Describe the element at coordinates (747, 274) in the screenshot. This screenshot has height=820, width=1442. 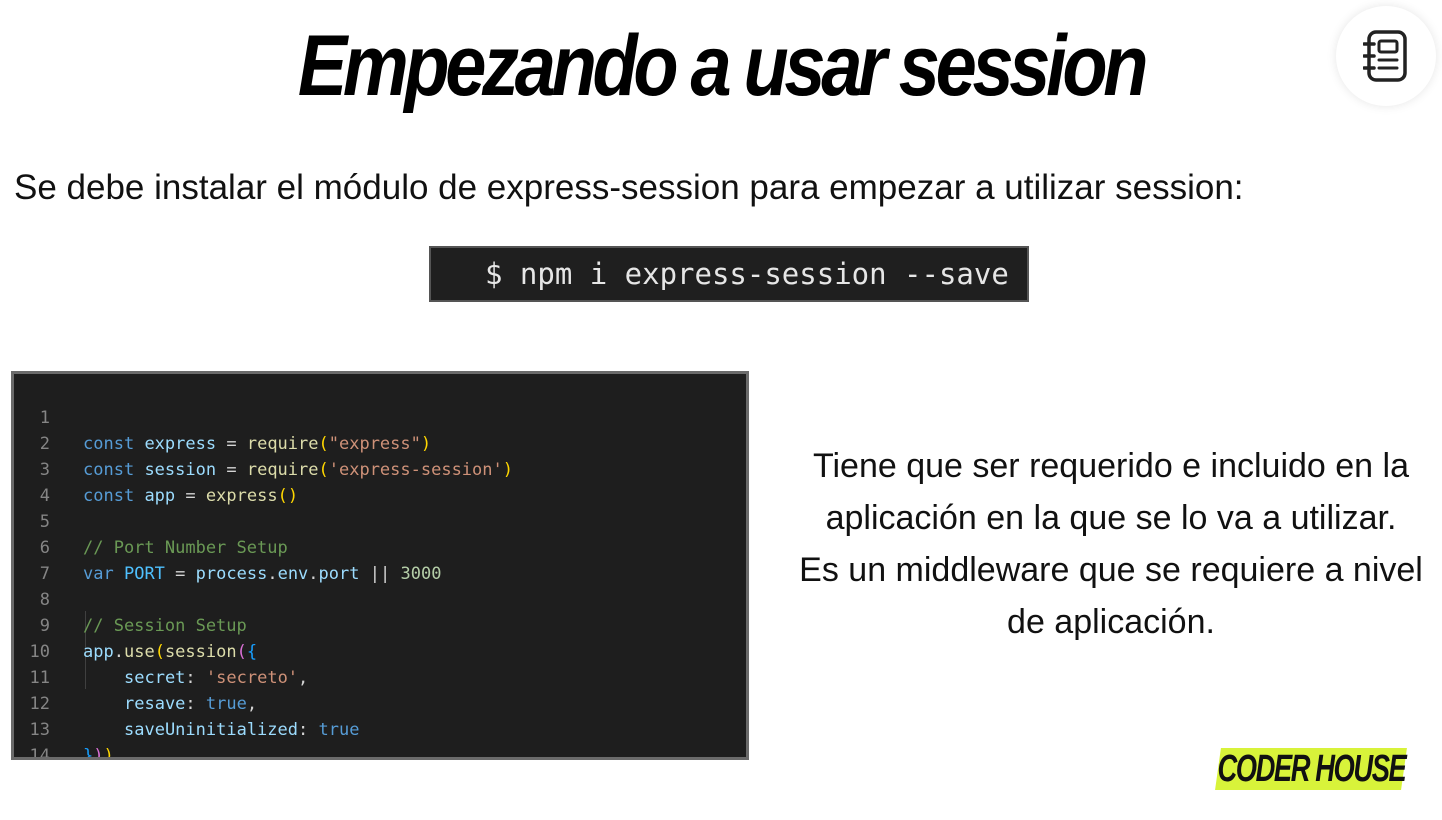
I see `install-command-text: $ npm i express-session --save` at that location.